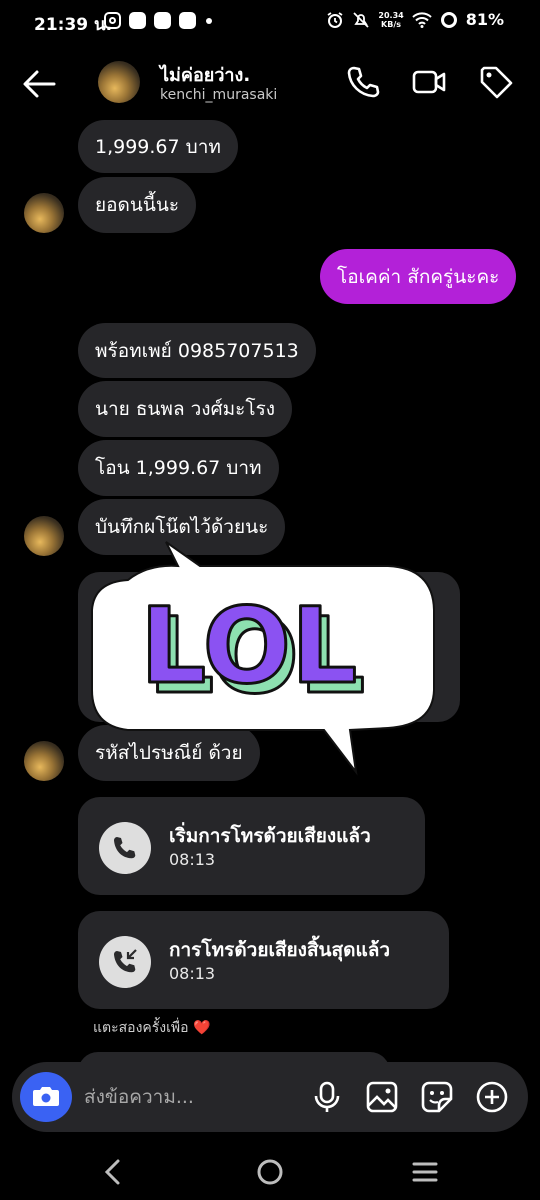  What do you see at coordinates (391, 19) in the screenshot?
I see `net-speed: 20.34 KB/s` at bounding box center [391, 19].